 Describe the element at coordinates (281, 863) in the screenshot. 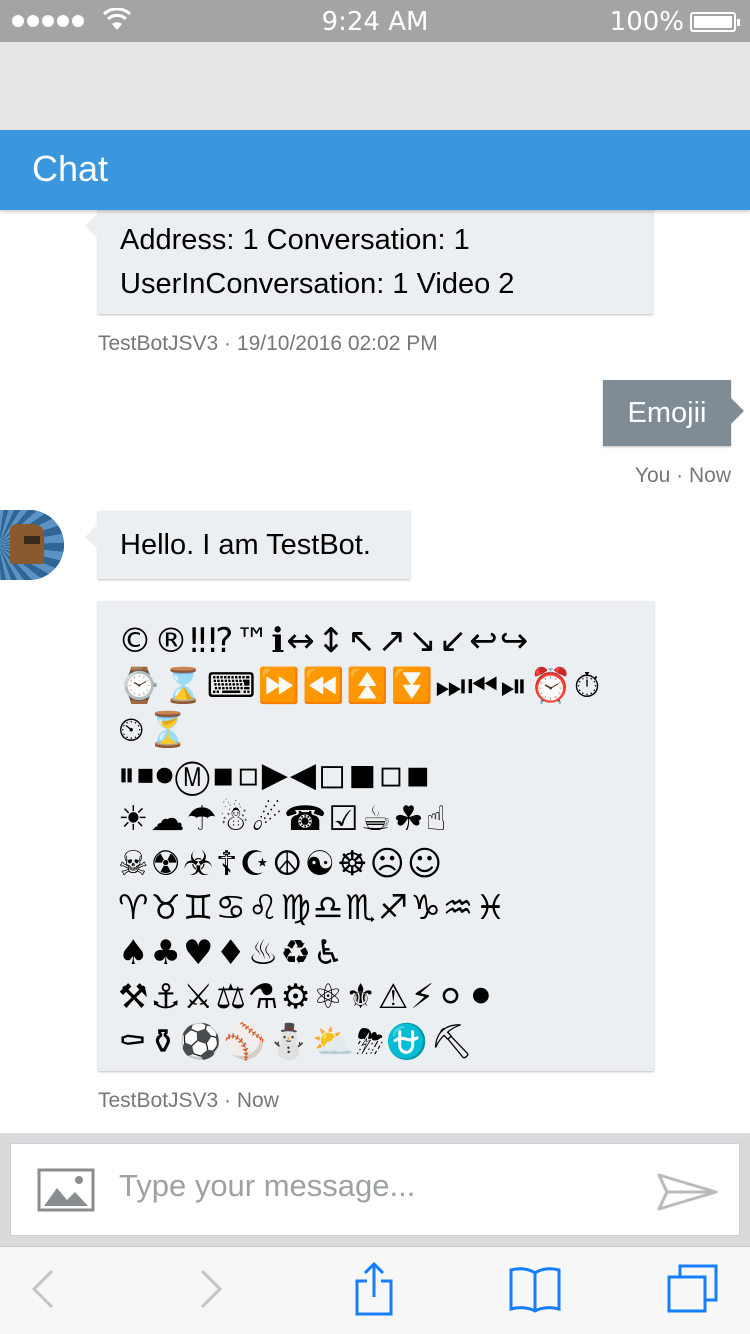

I see `emoji-row: ☠☢☣☦☪☮☯☸☹☺` at that location.